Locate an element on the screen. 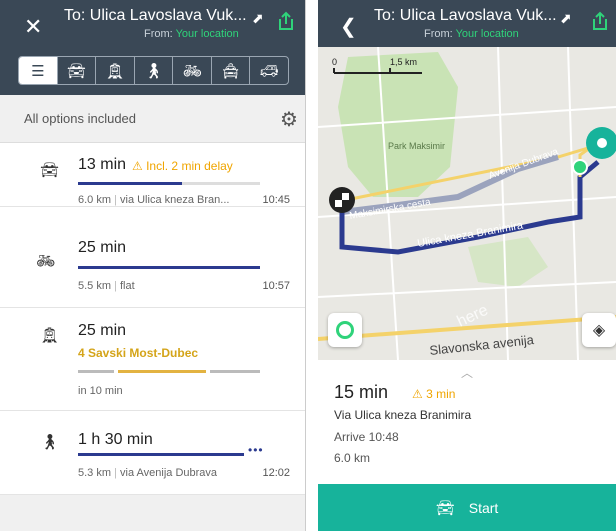  mode-bike-tab: 🚲︎ is located at coordinates (192, 70).